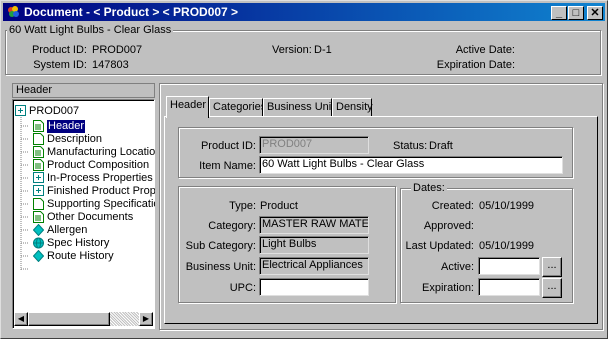 Image resolution: width=608 pixels, height=339 pixels. What do you see at coordinates (314, 225) in the screenshot?
I see `category-field: MASTER RAW MATERI` at bounding box center [314, 225].